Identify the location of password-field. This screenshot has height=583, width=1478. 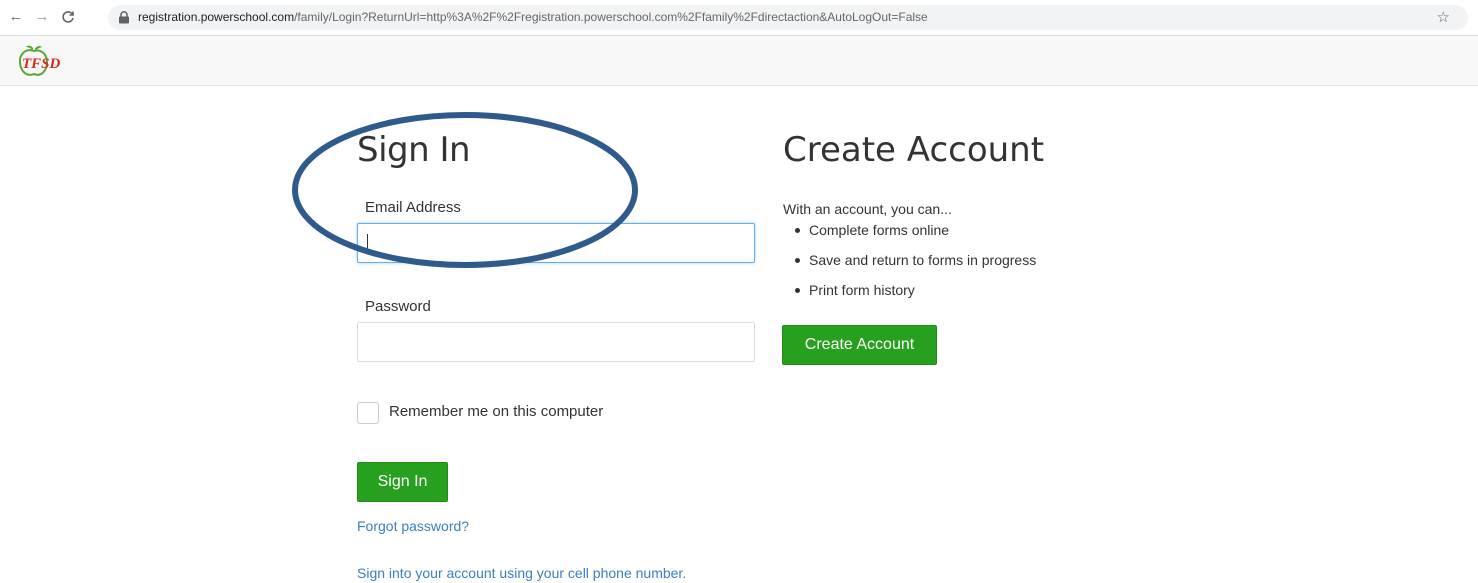
(556, 342).